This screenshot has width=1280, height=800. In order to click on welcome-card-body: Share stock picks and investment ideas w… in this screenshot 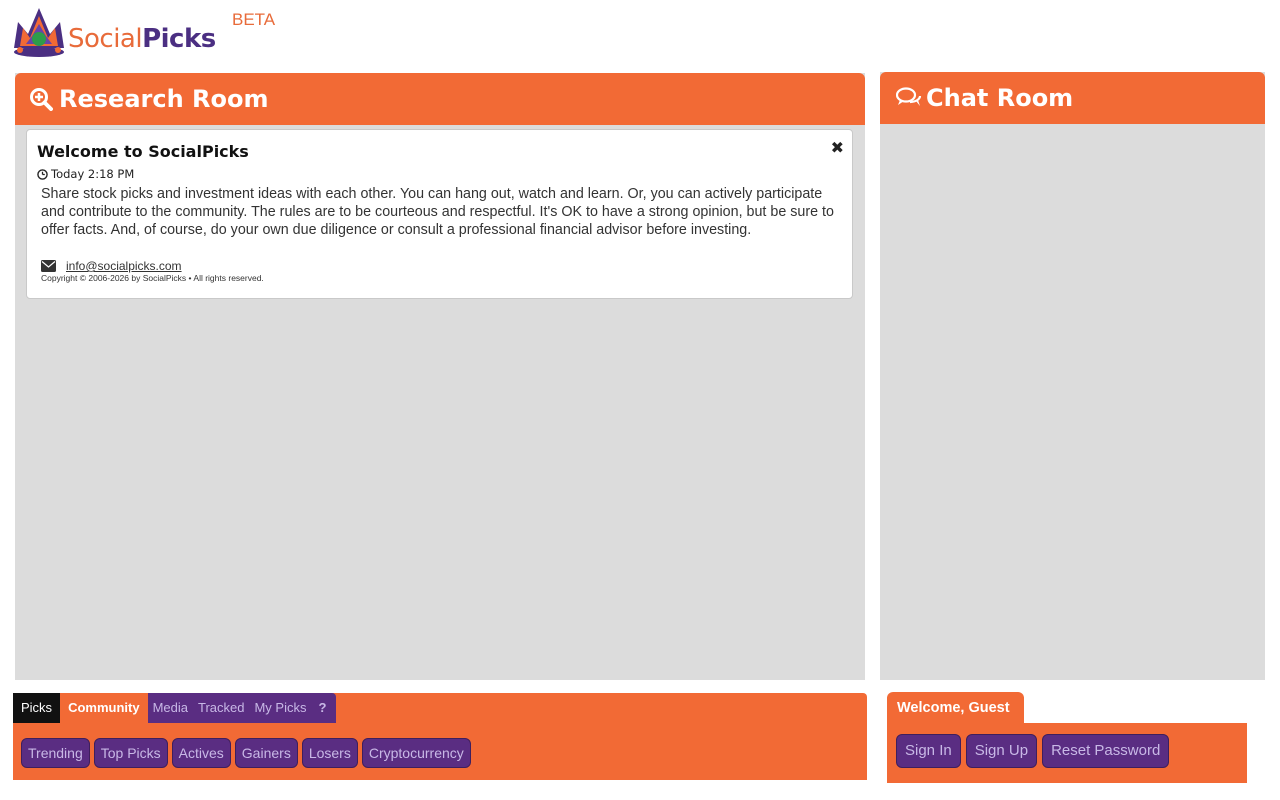, I will do `click(437, 212)`.